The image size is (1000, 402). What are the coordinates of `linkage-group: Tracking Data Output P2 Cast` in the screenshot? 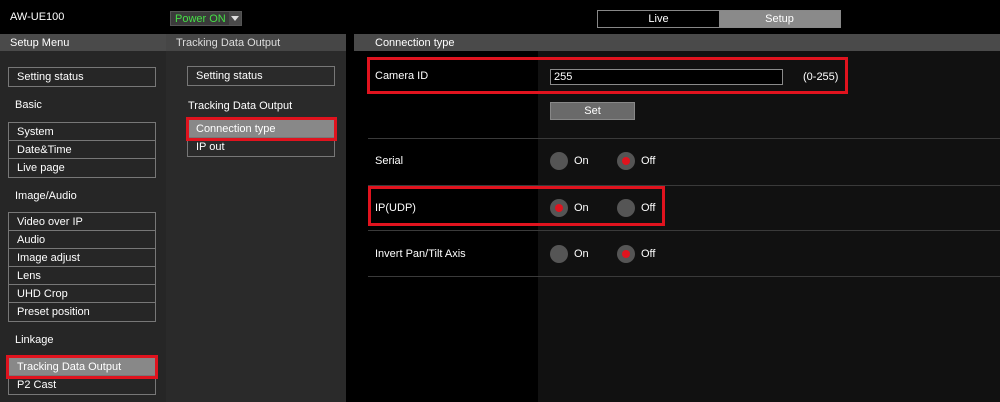 It's located at (82, 376).